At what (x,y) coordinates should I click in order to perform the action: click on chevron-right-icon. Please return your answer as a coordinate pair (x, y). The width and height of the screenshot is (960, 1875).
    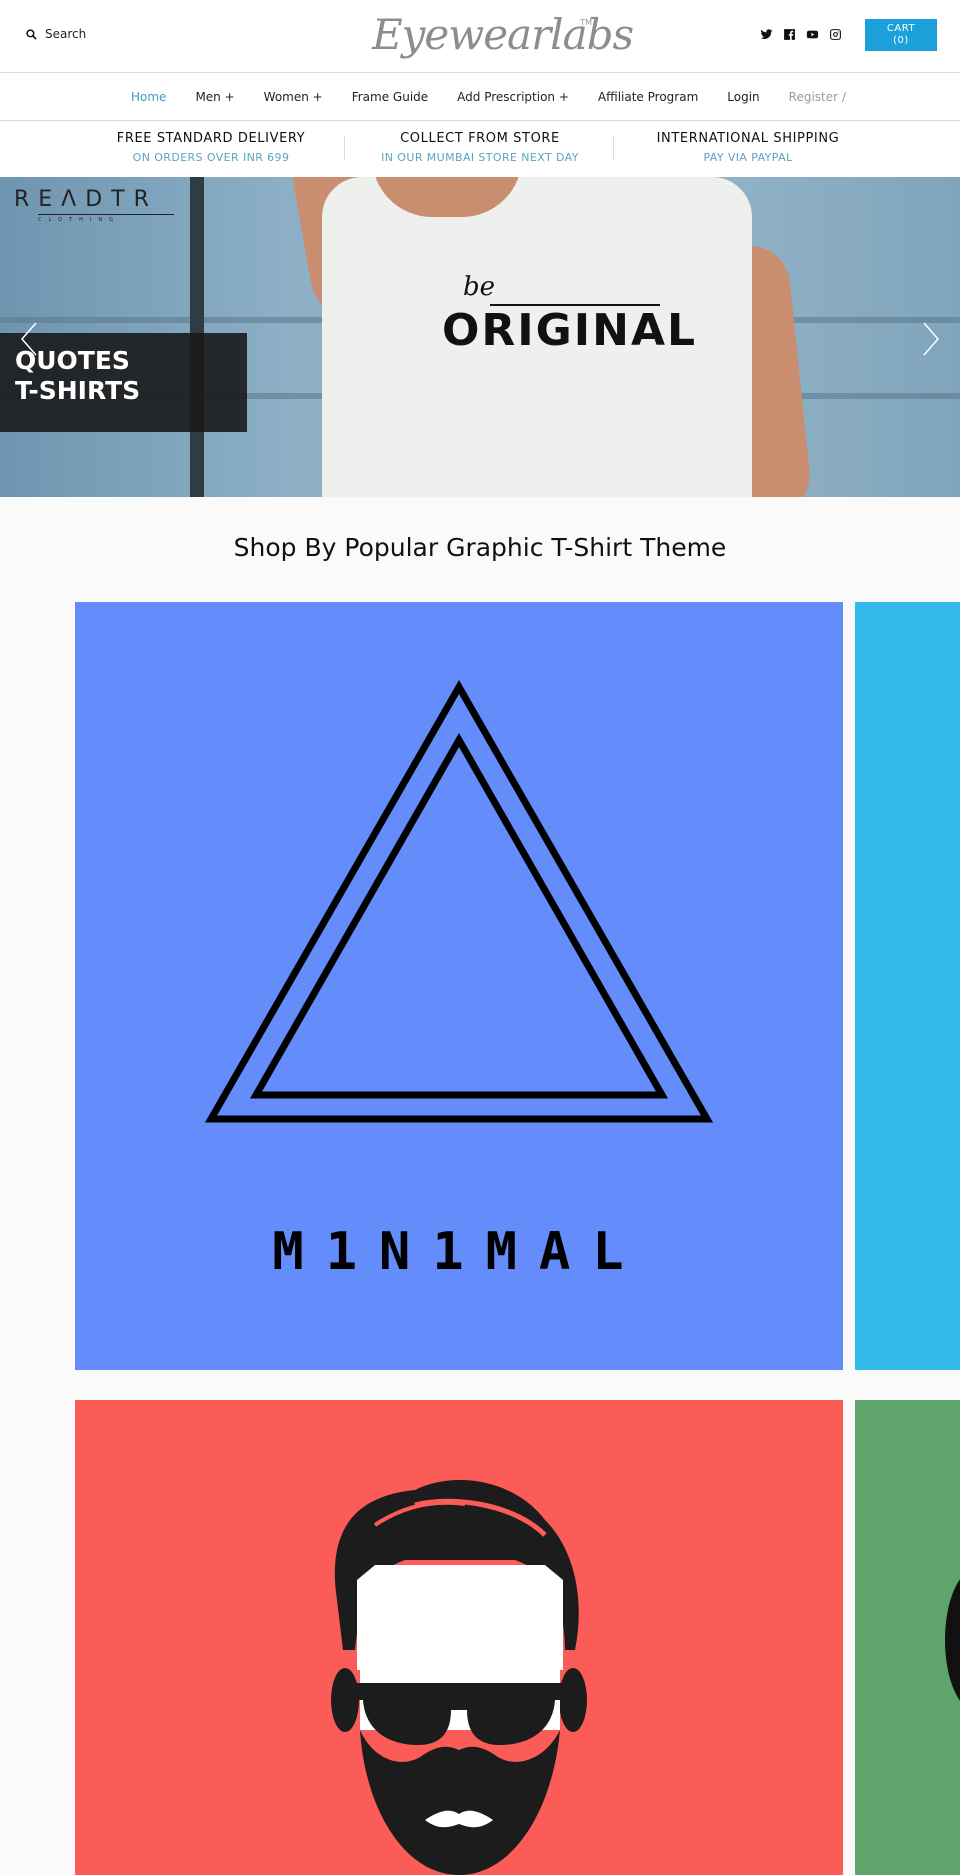
    Looking at the image, I should click on (931, 339).